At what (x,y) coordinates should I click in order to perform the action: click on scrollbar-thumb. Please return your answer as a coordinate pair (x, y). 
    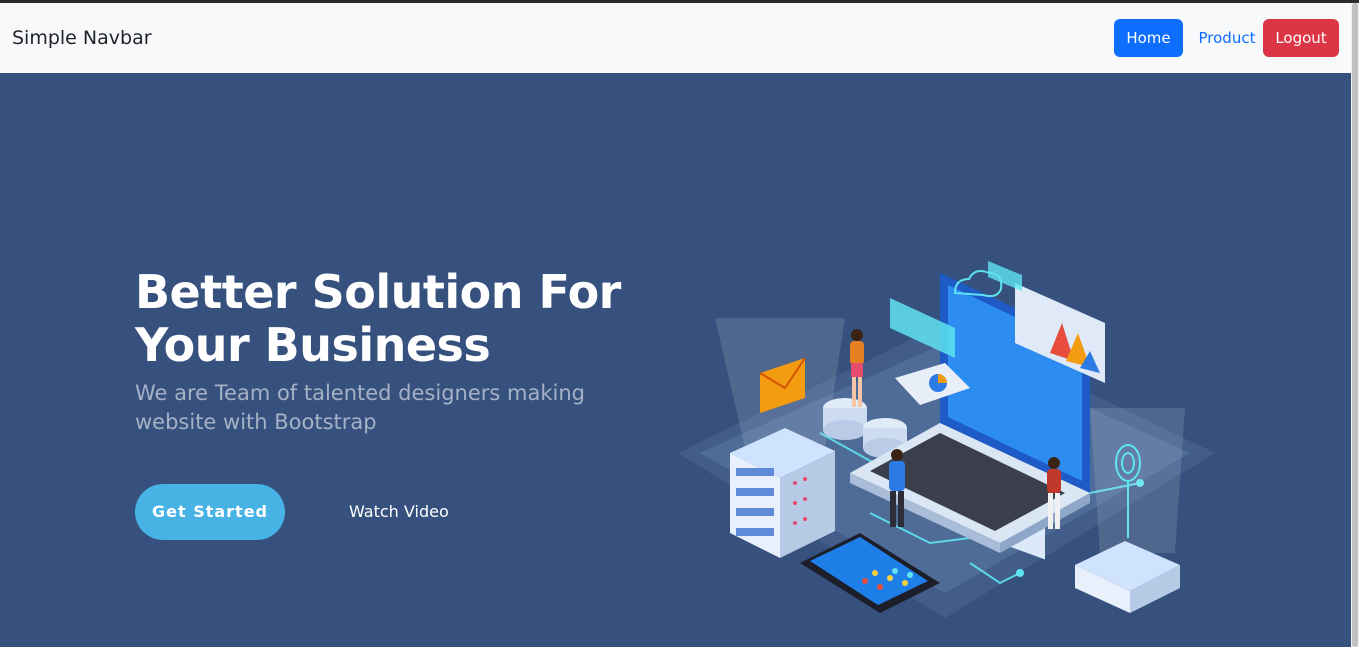
    Looking at the image, I should click on (1355, 325).